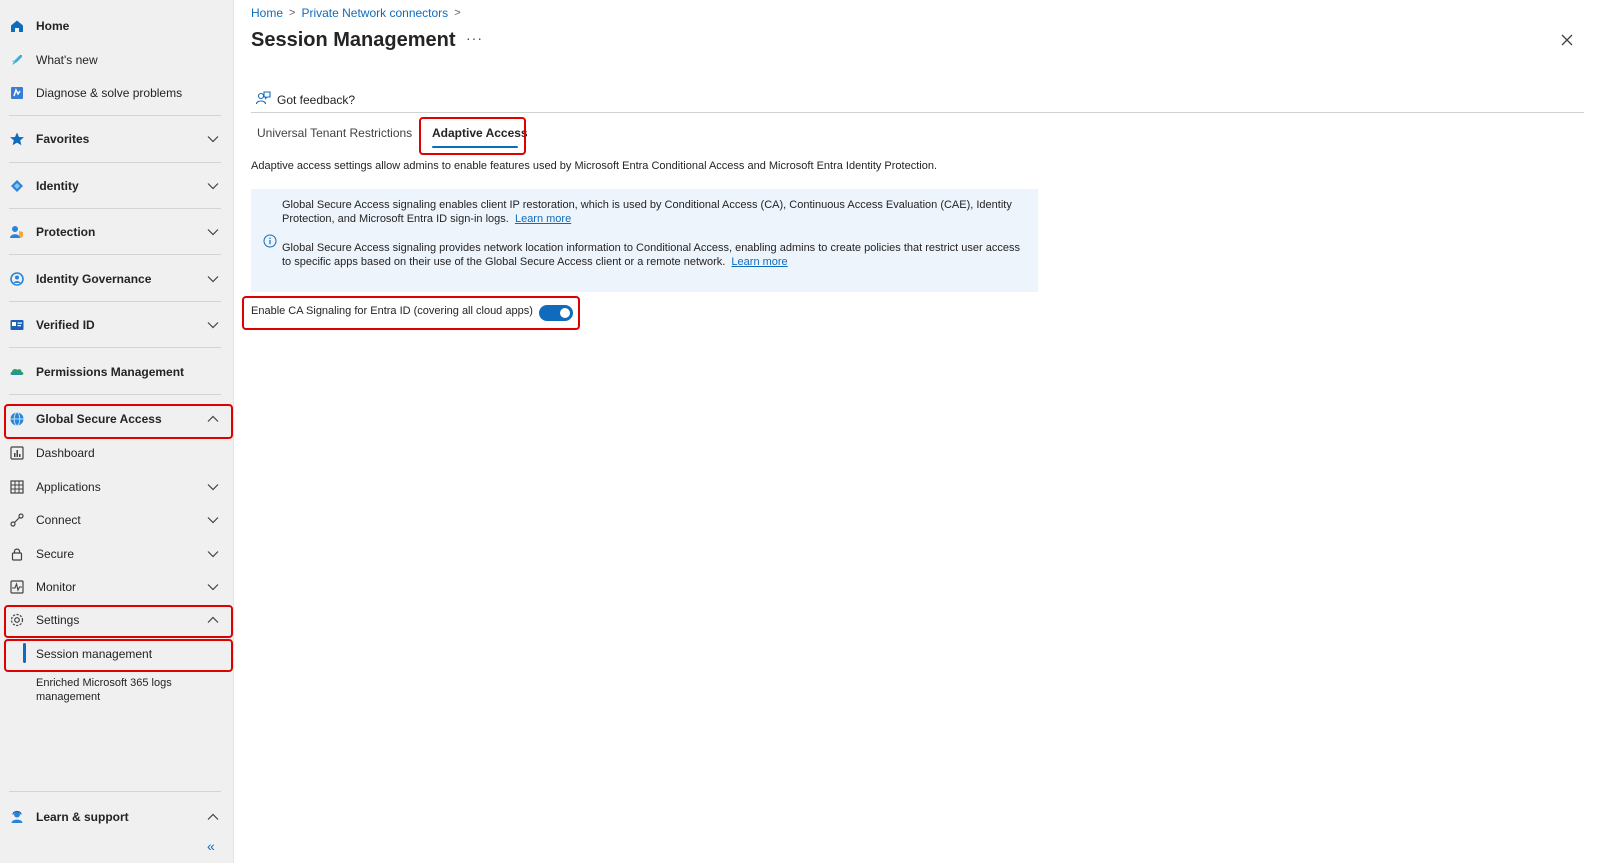 This screenshot has height=863, width=1600. Describe the element at coordinates (17, 372) in the screenshot. I see `cloud-icon` at that location.